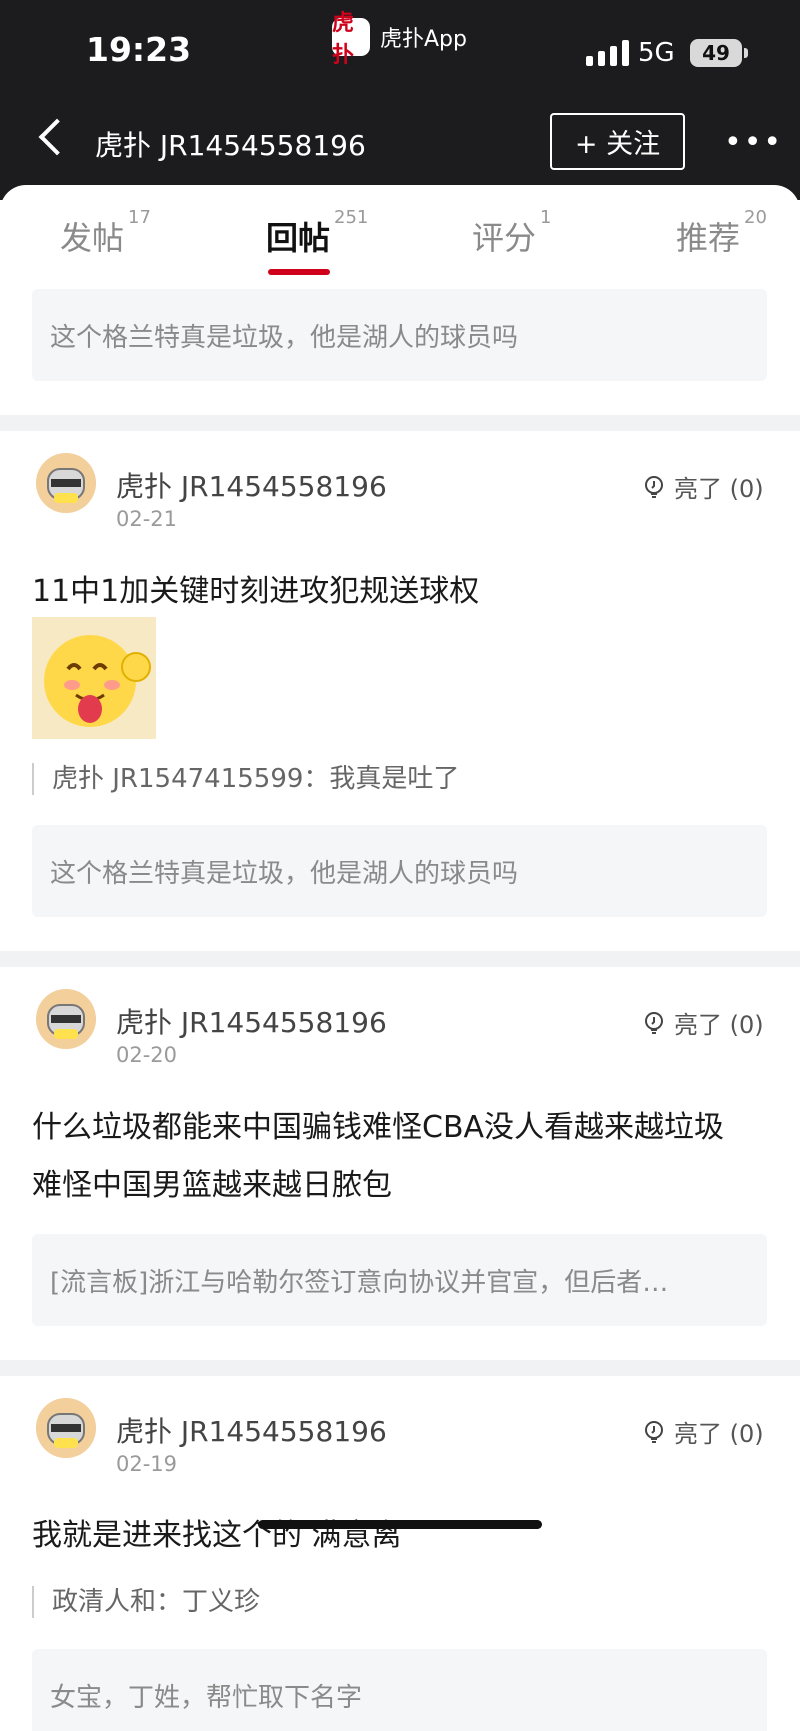 Image resolution: width=800 pixels, height=1731 pixels. Describe the element at coordinates (105, 233) in the screenshot. I see `tab-posts: 发帖17` at that location.